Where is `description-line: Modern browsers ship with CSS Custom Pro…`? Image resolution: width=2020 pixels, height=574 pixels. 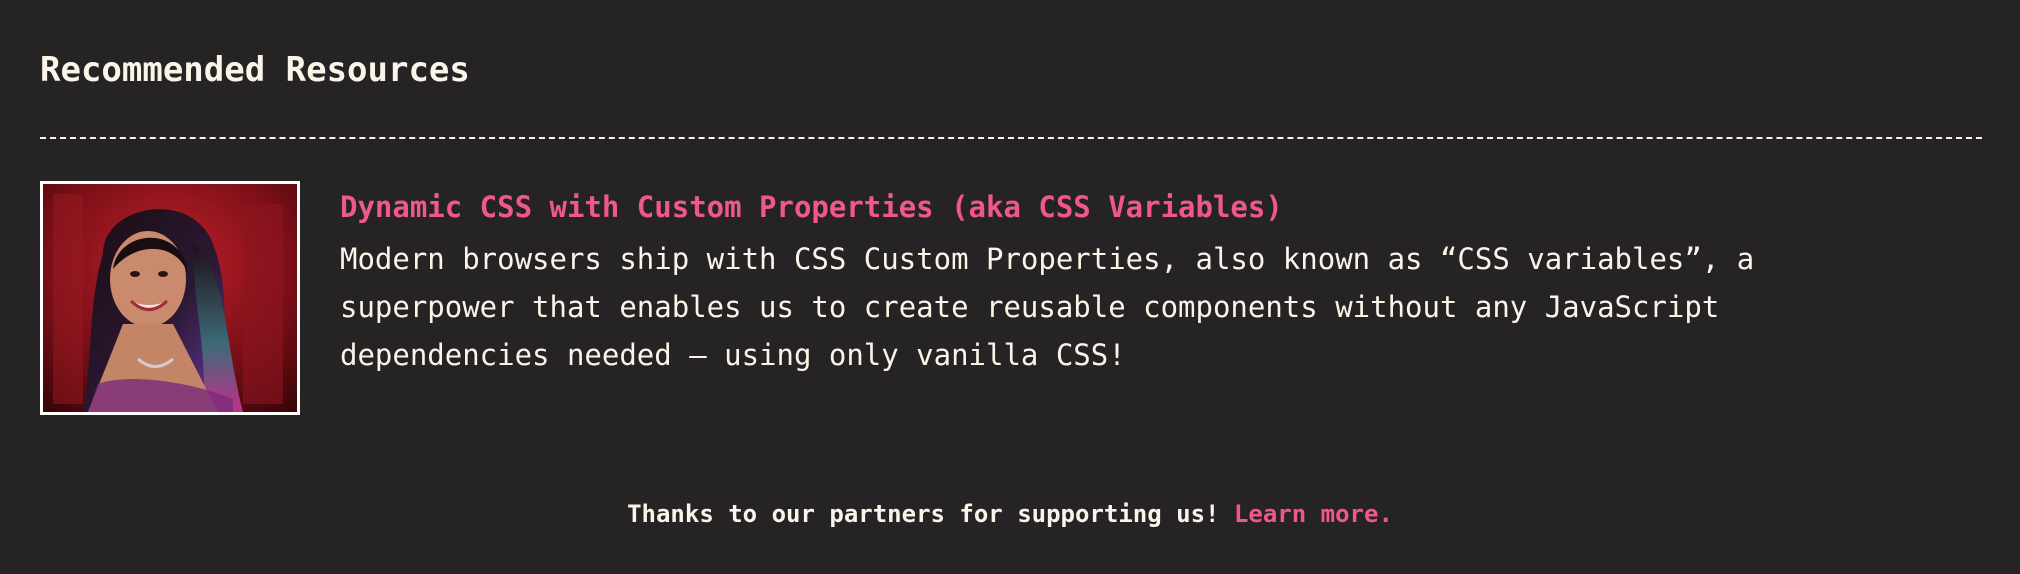
description-line: Modern browsers ship with CSS Custom Pro… is located at coordinates (1047, 259).